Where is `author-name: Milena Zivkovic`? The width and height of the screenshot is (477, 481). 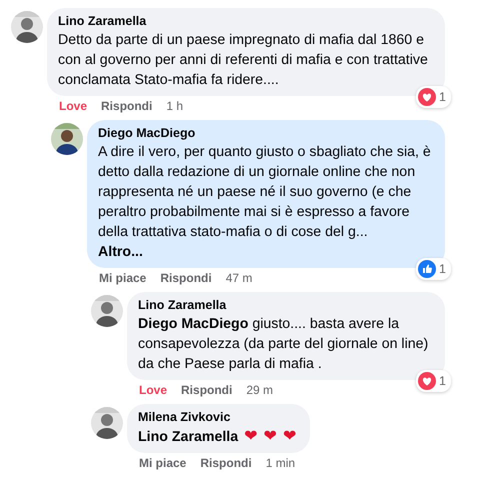 author-name: Milena Zivkovic is located at coordinates (217, 417).